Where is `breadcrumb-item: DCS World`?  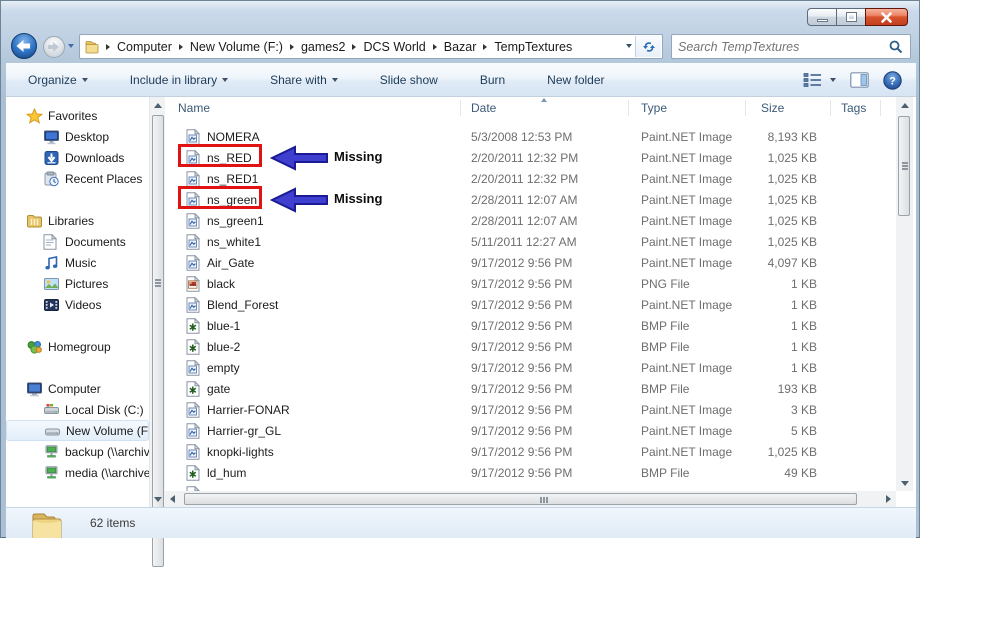 breadcrumb-item: DCS World is located at coordinates (394, 47).